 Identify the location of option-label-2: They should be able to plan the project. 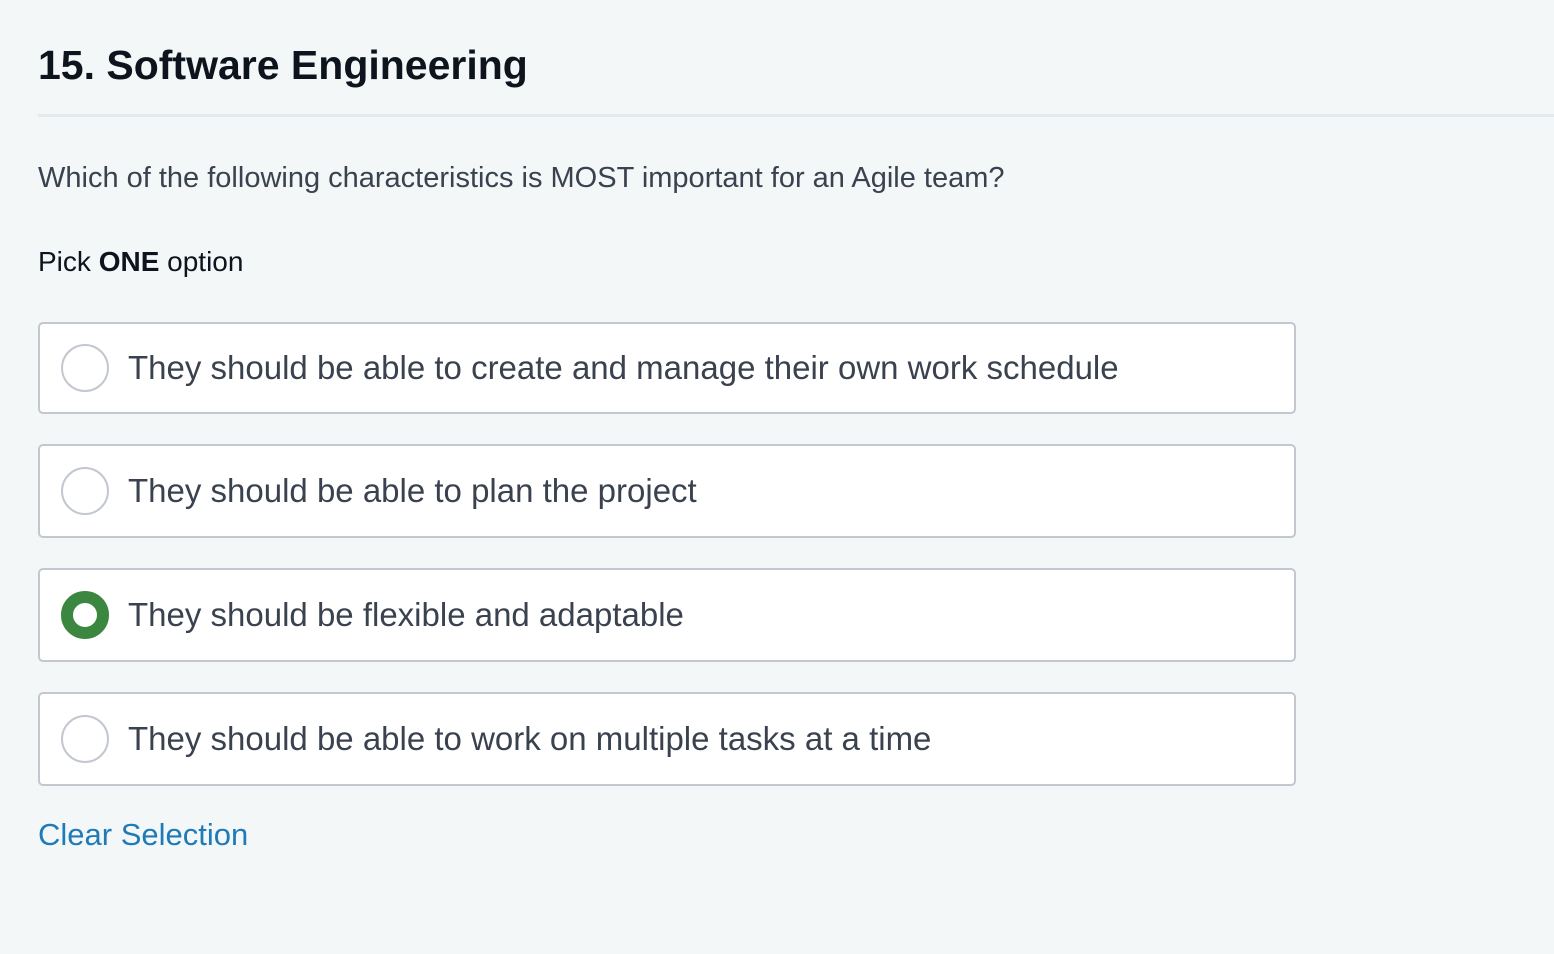
(412, 490).